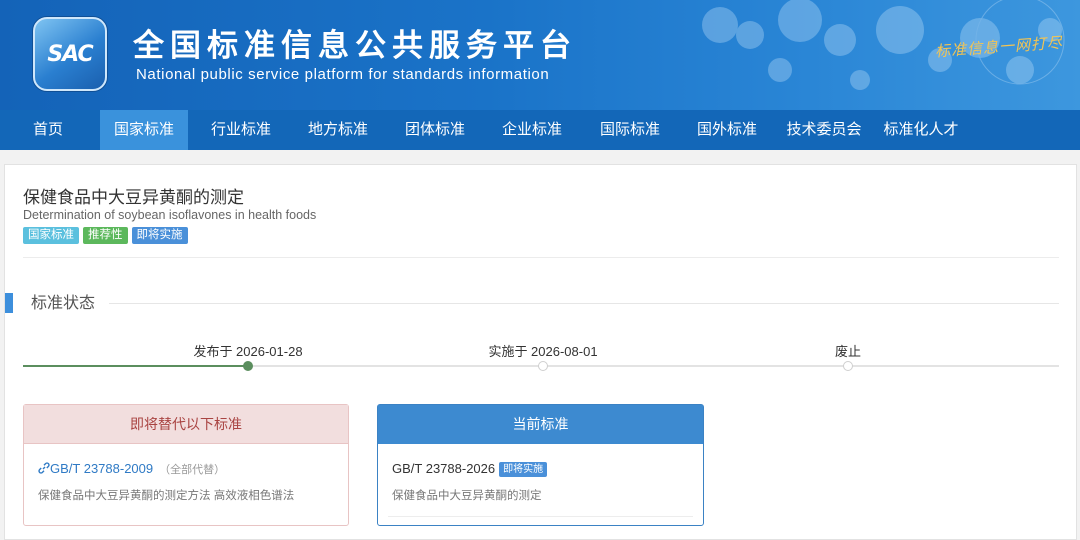 Image resolution: width=1080 pixels, height=540 pixels. I want to click on timeline-dot-abolished, so click(848, 366).